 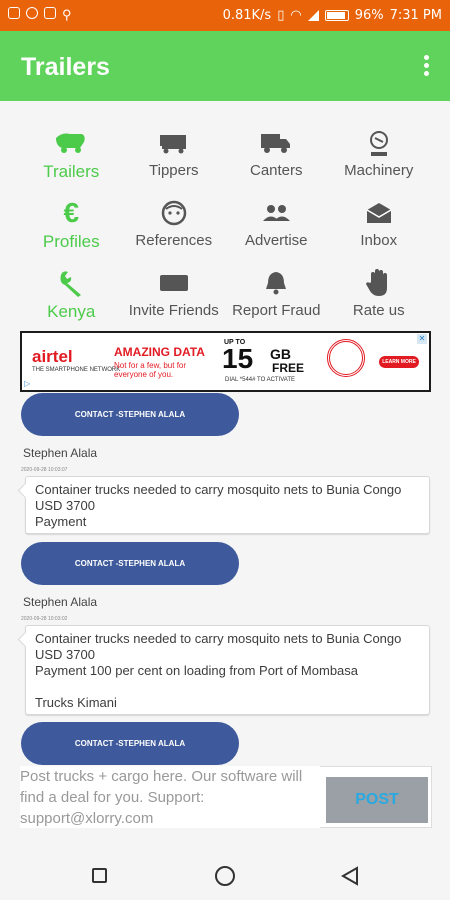 What do you see at coordinates (159, 352) in the screenshot?
I see `ad-headline: AMAZING DATA` at bounding box center [159, 352].